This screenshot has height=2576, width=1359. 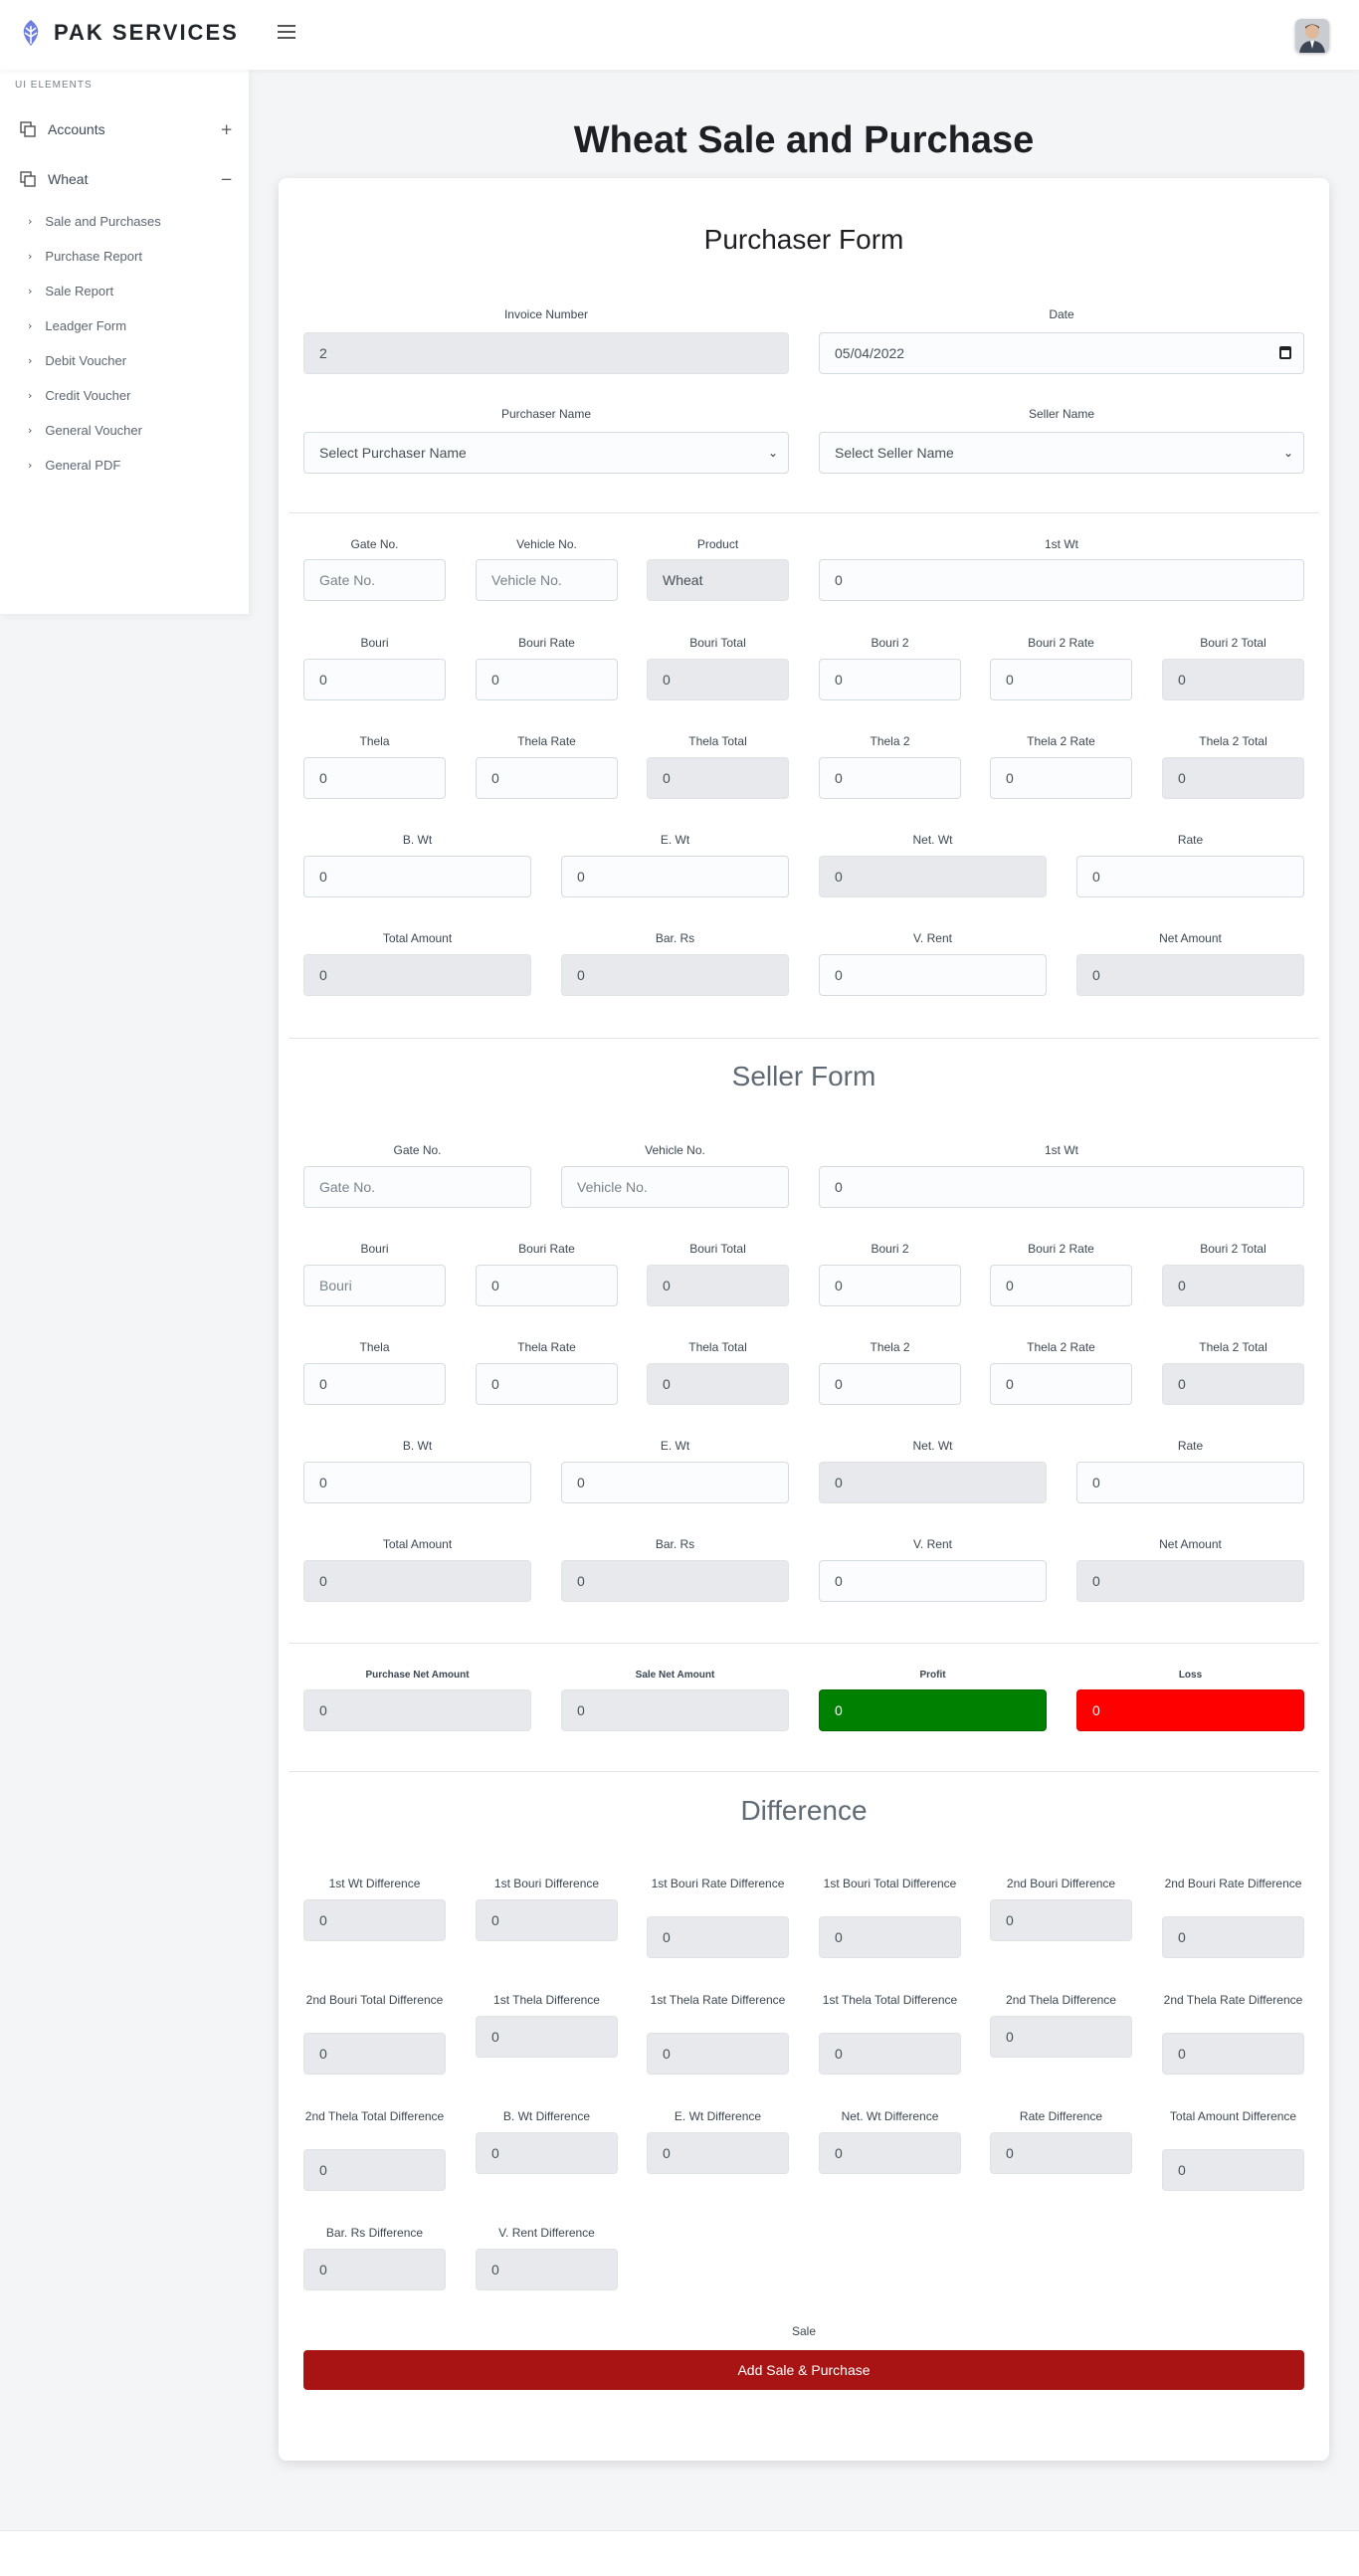 I want to click on seller-bouri-total-field: Bouri Total 0, so click(x=718, y=1273).